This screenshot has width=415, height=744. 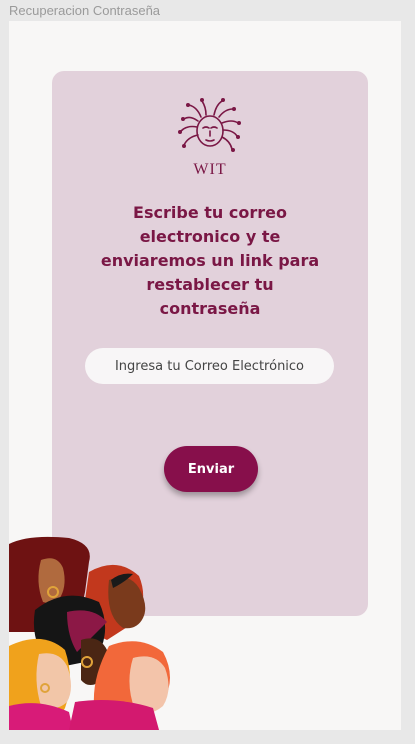 I want to click on group-of-women-illustration, so click(x=89, y=633).